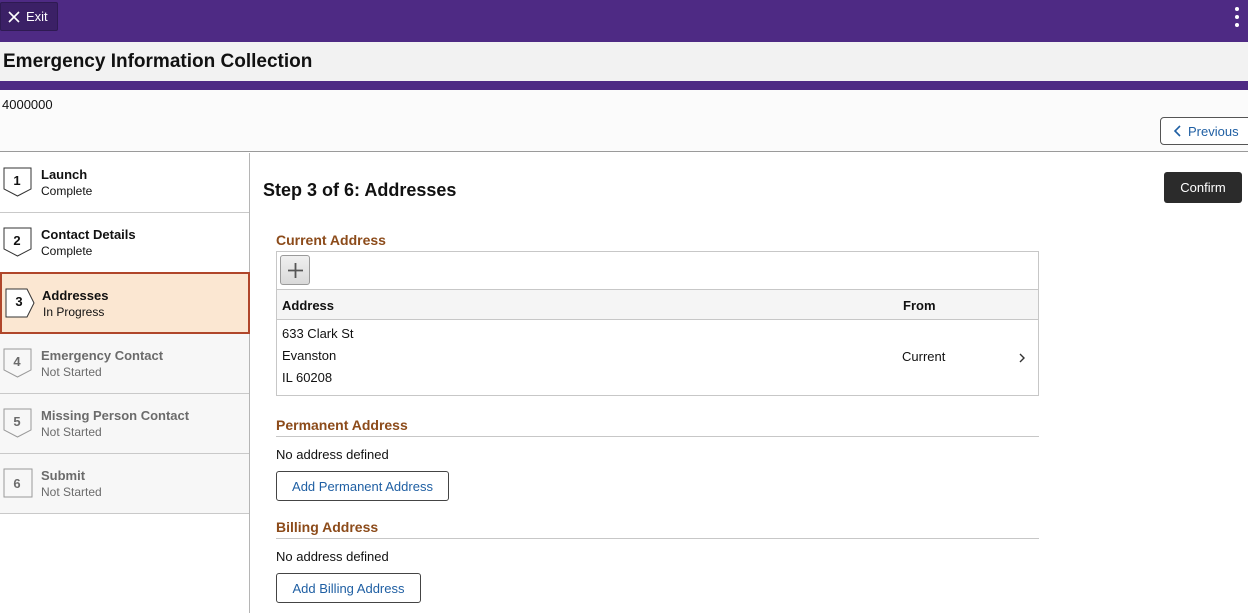 This screenshot has height=613, width=1248. I want to click on step-contact-details: 2 Contact Details Complete, so click(124, 243).